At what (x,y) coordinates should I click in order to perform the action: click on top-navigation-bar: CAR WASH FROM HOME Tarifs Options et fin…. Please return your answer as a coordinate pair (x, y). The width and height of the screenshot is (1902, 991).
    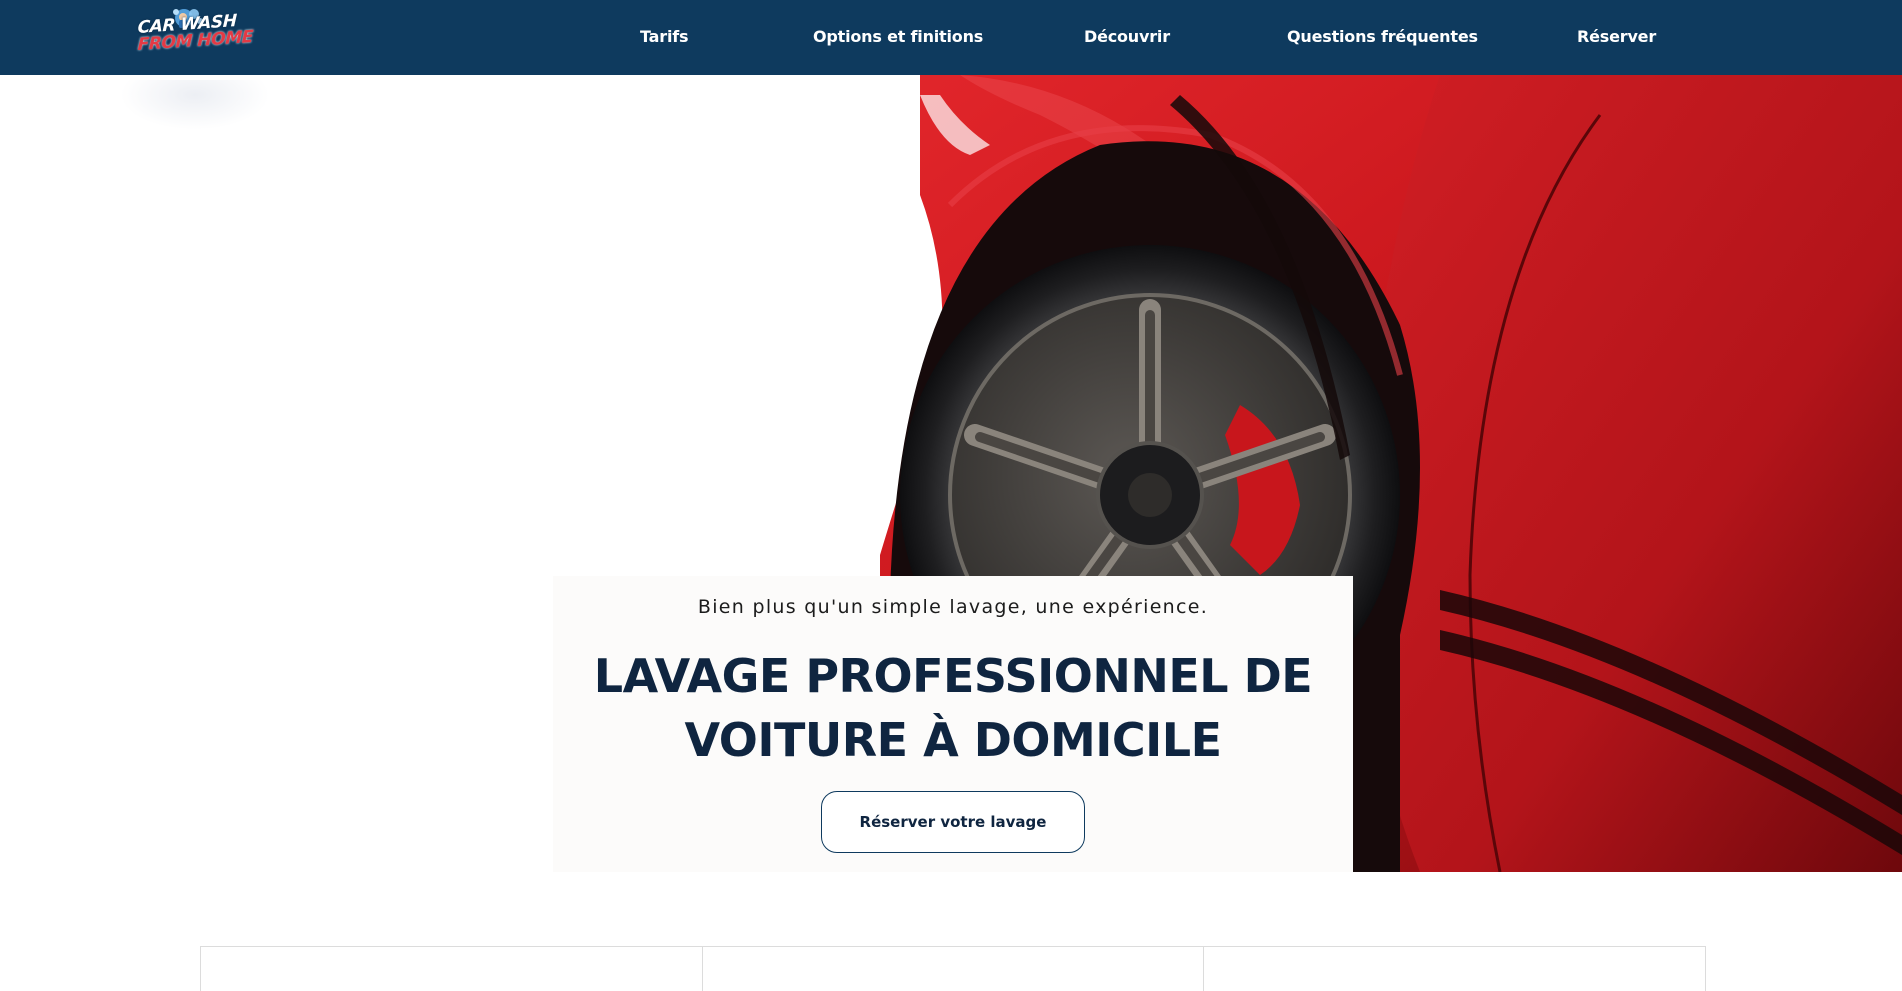
    Looking at the image, I should click on (951, 37).